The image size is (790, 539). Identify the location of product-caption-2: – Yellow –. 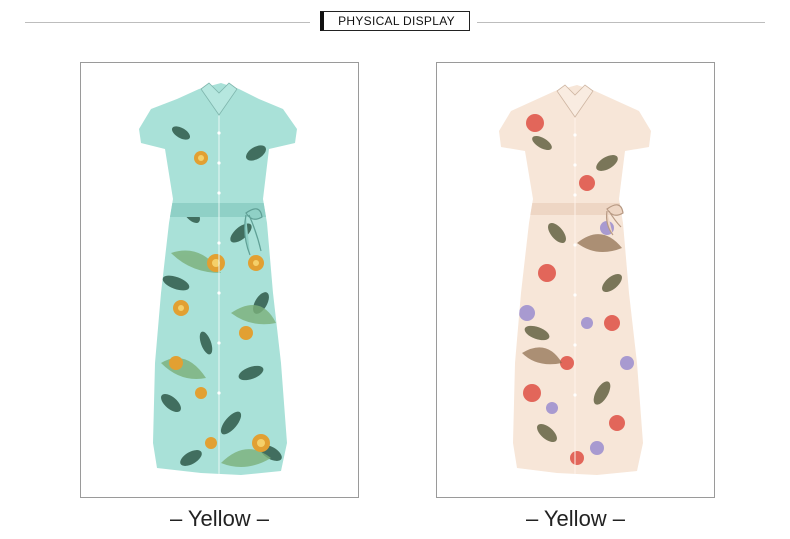
(575, 518).